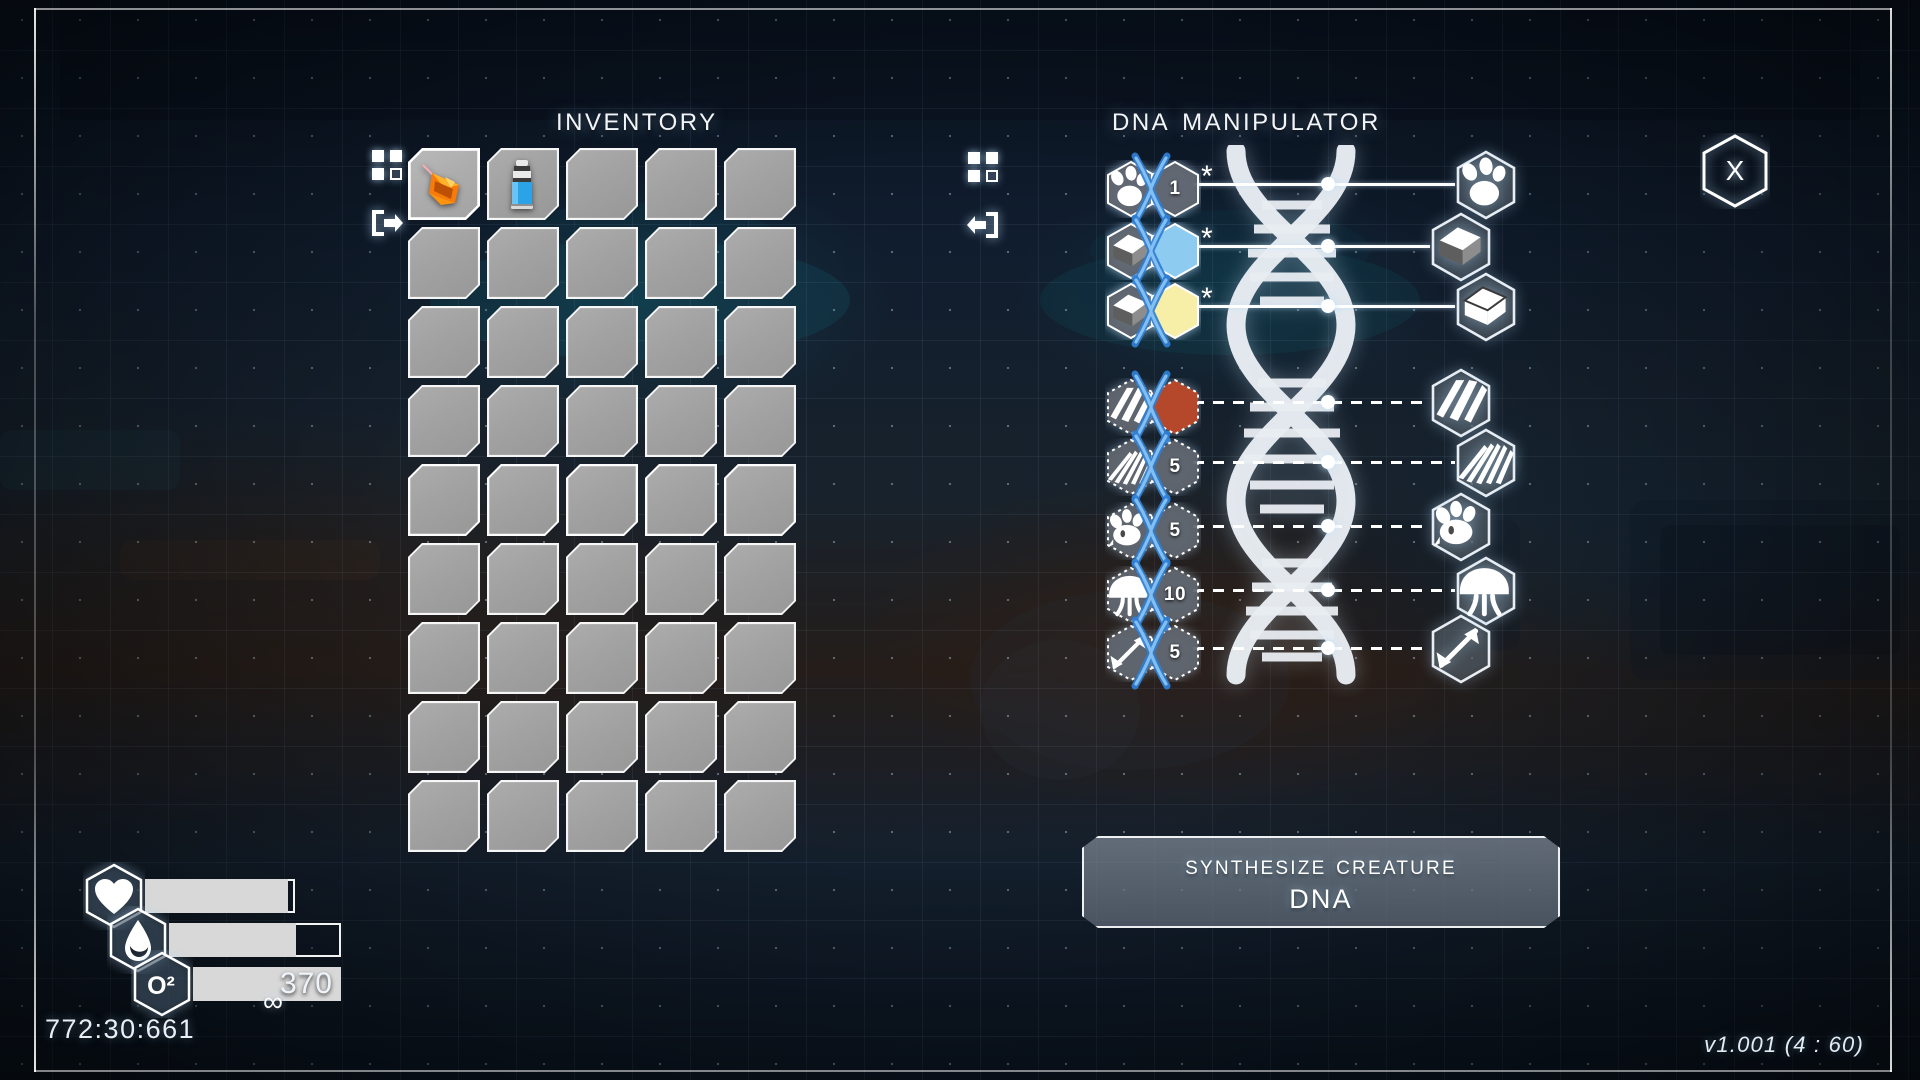 The width and height of the screenshot is (1920, 1080). I want to click on close-button: X, so click(1735, 171).